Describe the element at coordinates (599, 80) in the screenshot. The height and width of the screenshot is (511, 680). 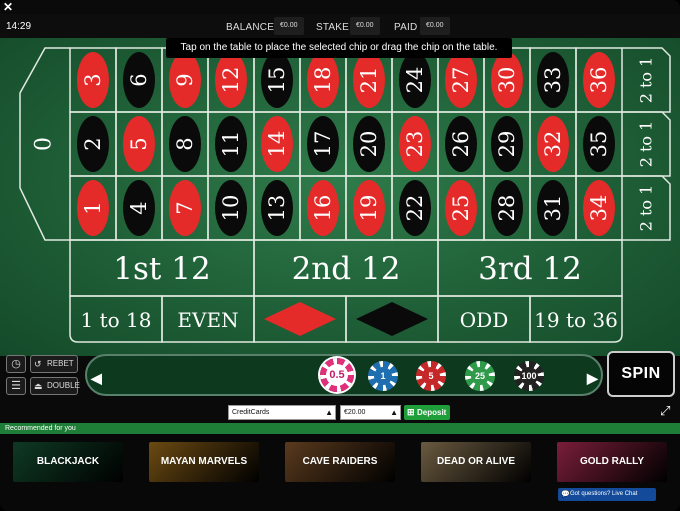
I see `number-label-36: 36` at that location.